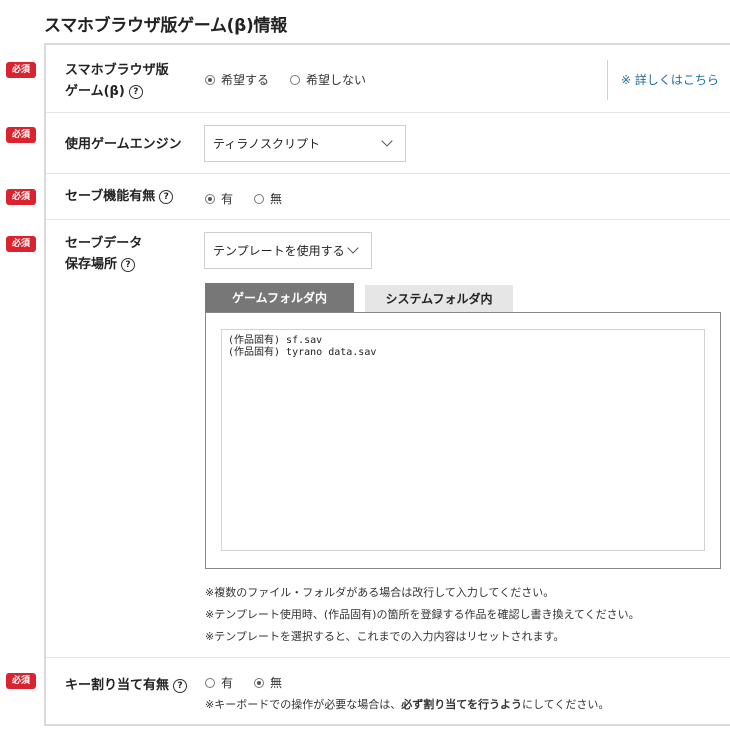 The width and height of the screenshot is (730, 730). Describe the element at coordinates (268, 682) in the screenshot. I see `radio-key-no: 無` at that location.